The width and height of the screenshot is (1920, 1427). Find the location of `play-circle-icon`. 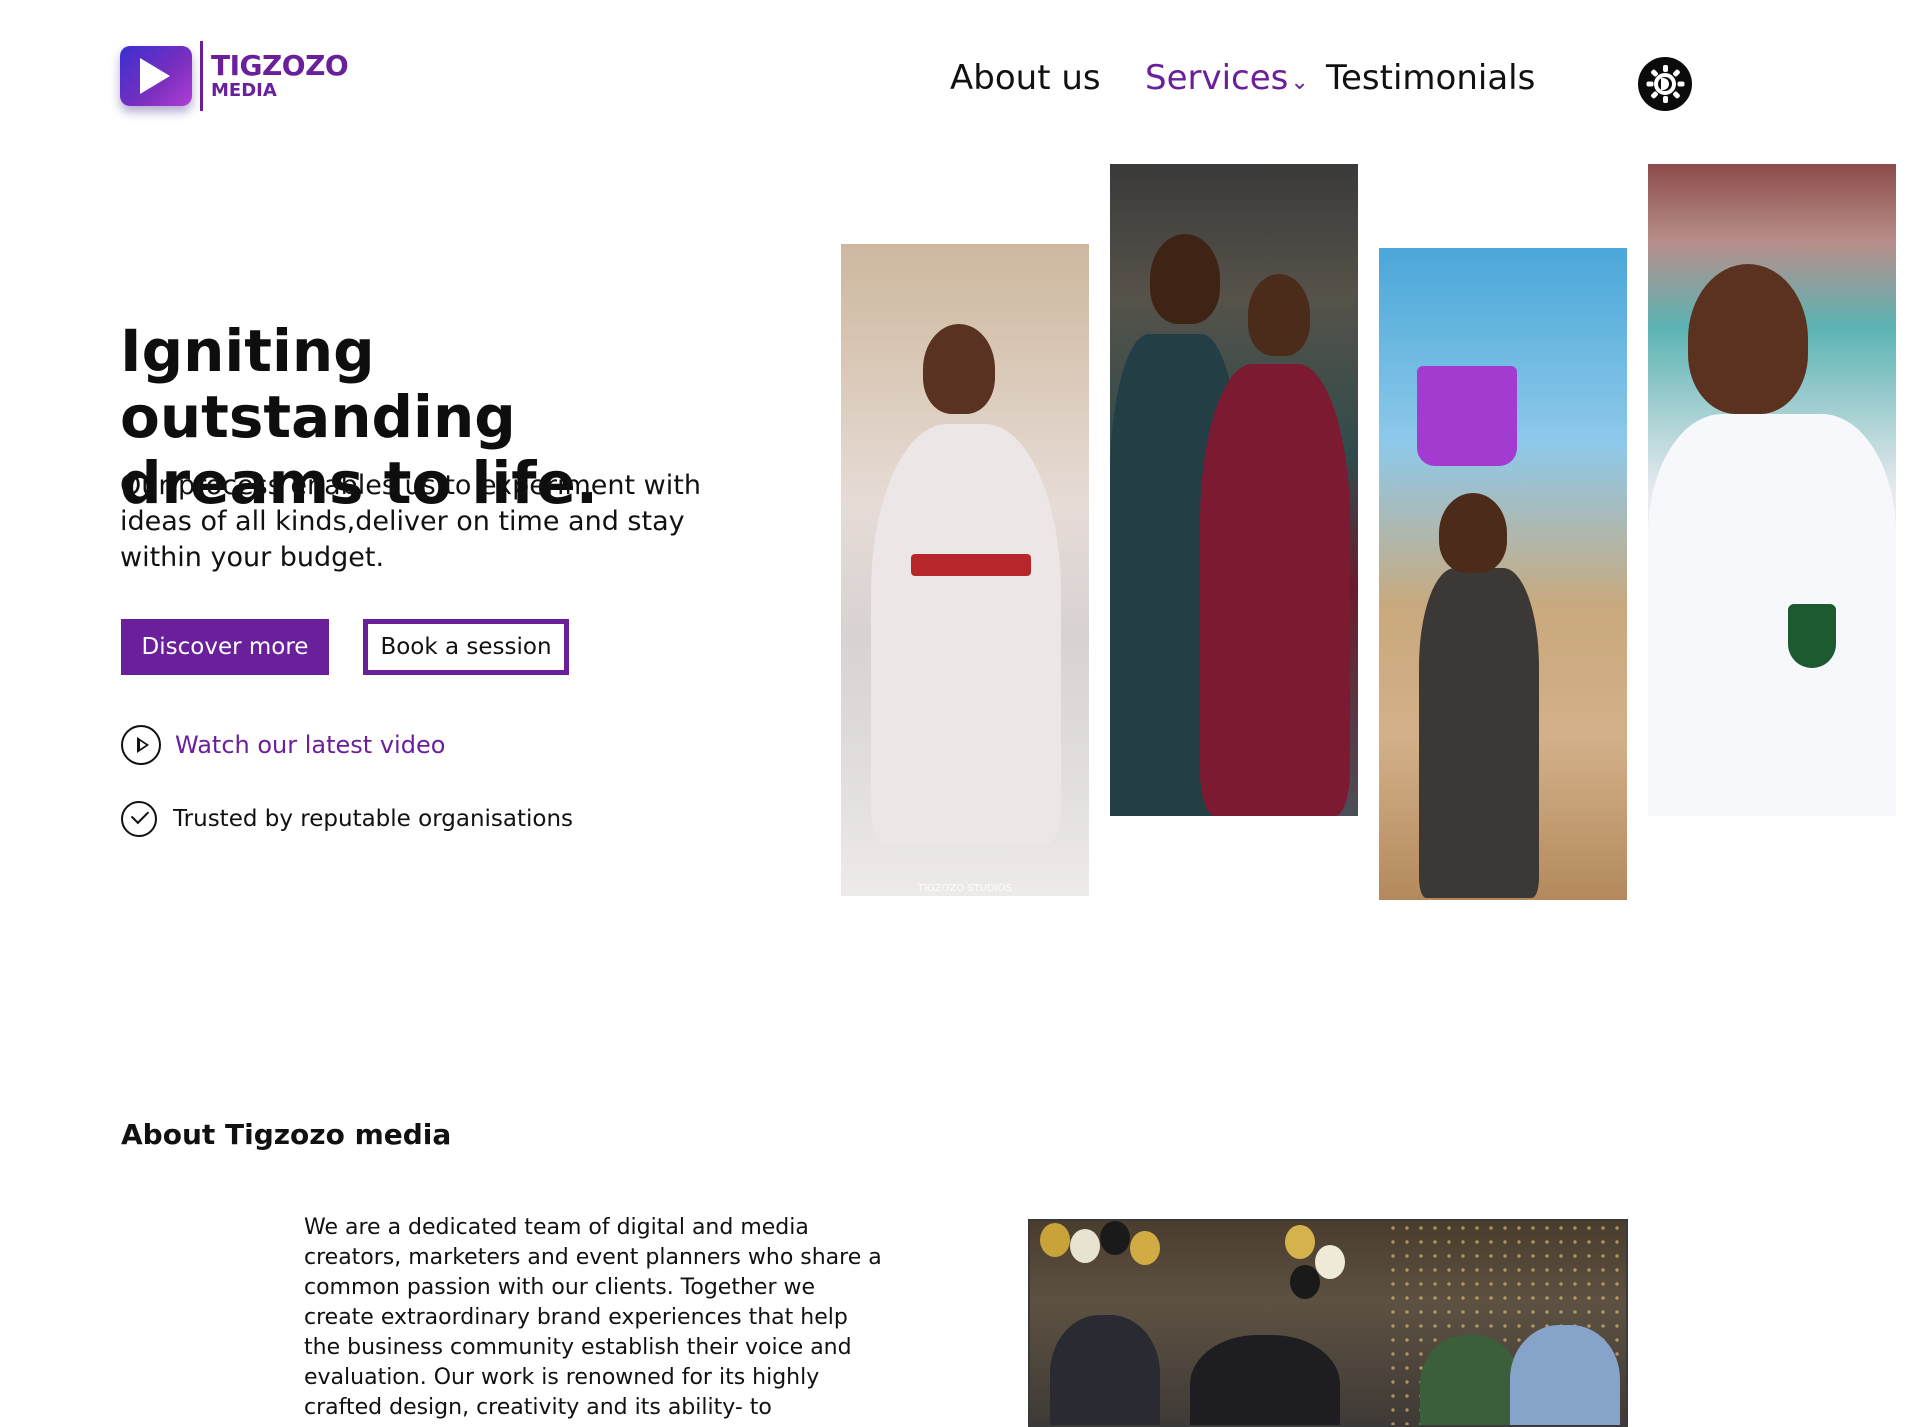

play-circle-icon is located at coordinates (141, 745).